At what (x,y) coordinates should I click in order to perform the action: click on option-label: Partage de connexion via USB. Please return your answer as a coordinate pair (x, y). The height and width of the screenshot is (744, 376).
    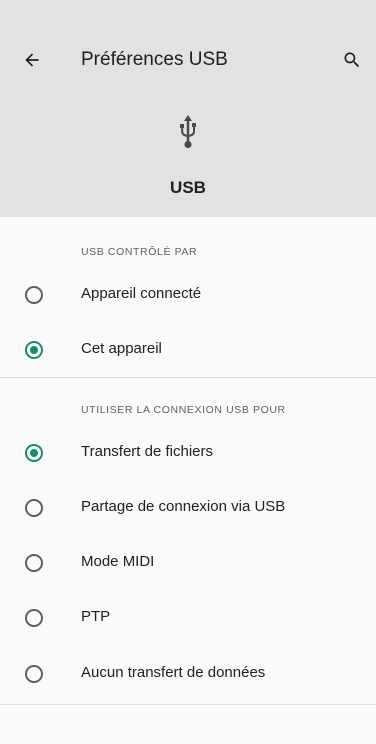
    Looking at the image, I should click on (183, 506).